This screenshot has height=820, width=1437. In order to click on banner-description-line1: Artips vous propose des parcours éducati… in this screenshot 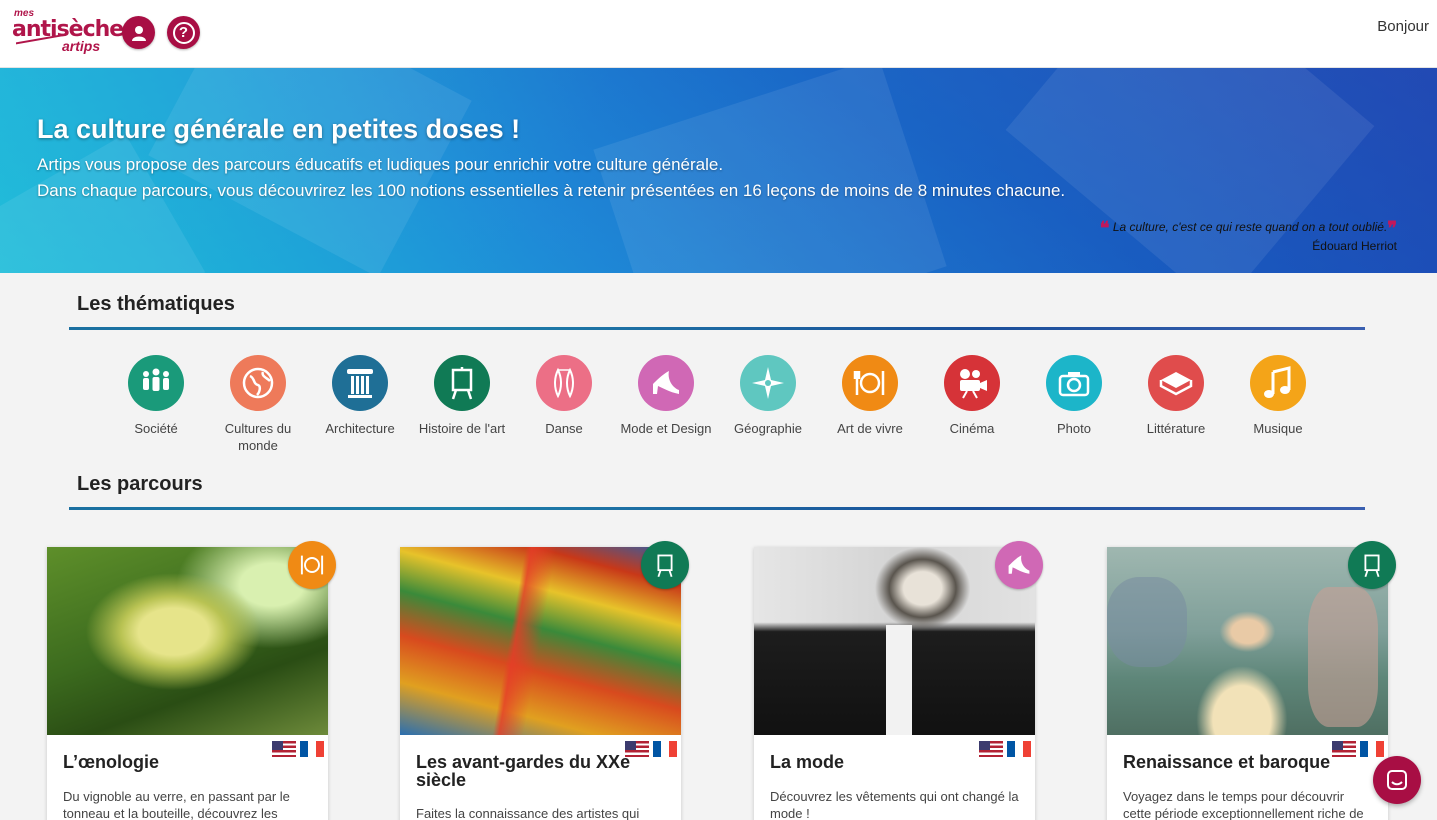, I will do `click(380, 164)`.